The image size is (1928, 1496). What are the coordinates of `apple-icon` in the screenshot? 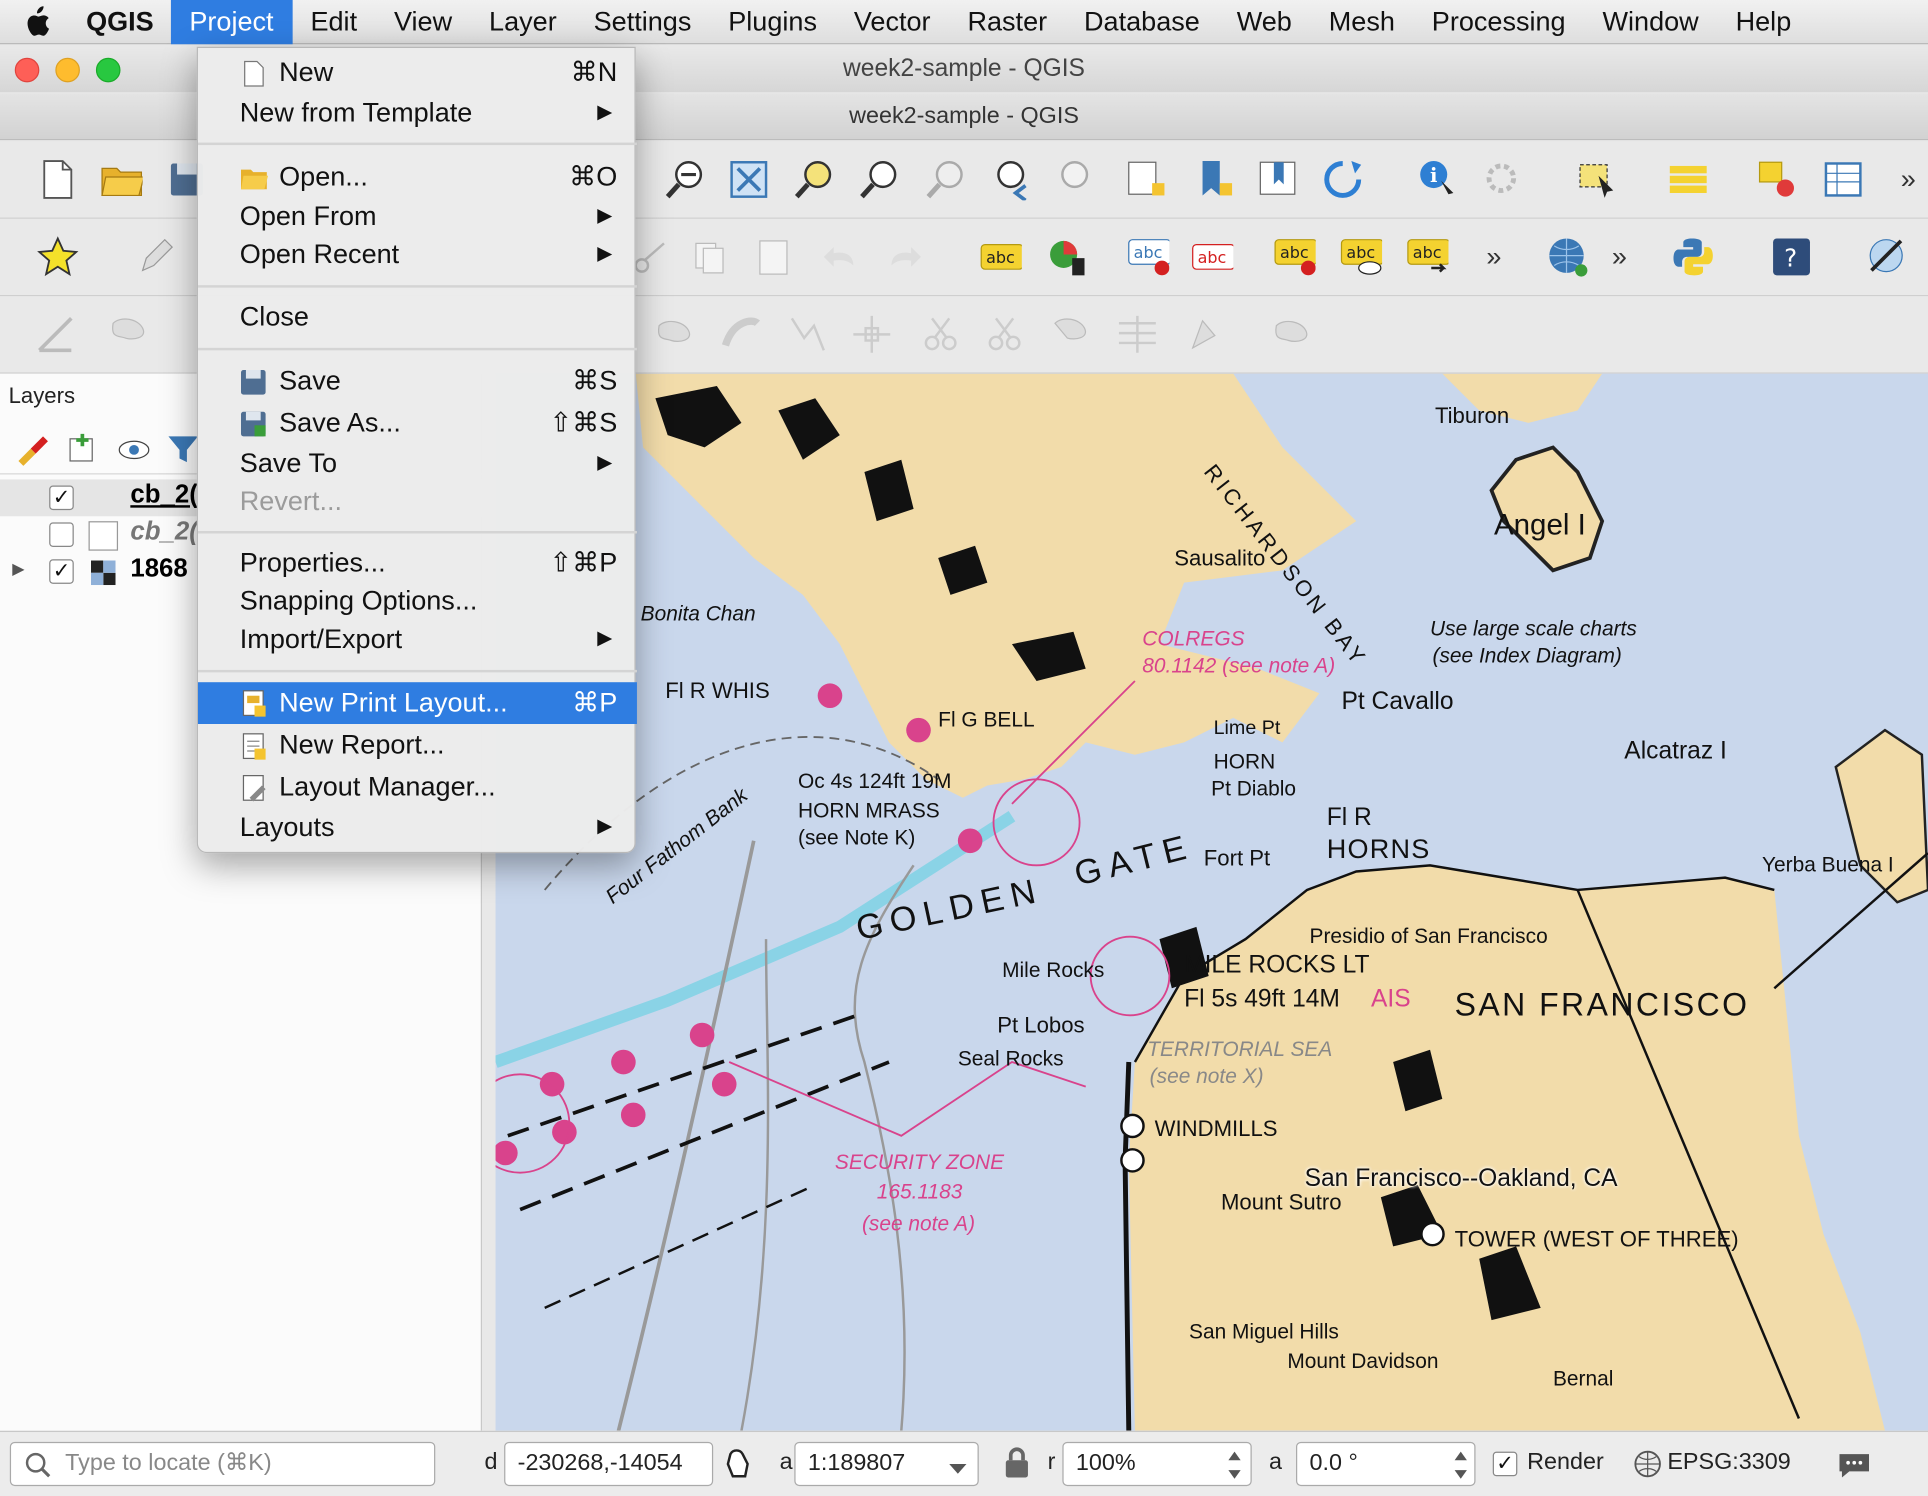 It's located at (37, 22).